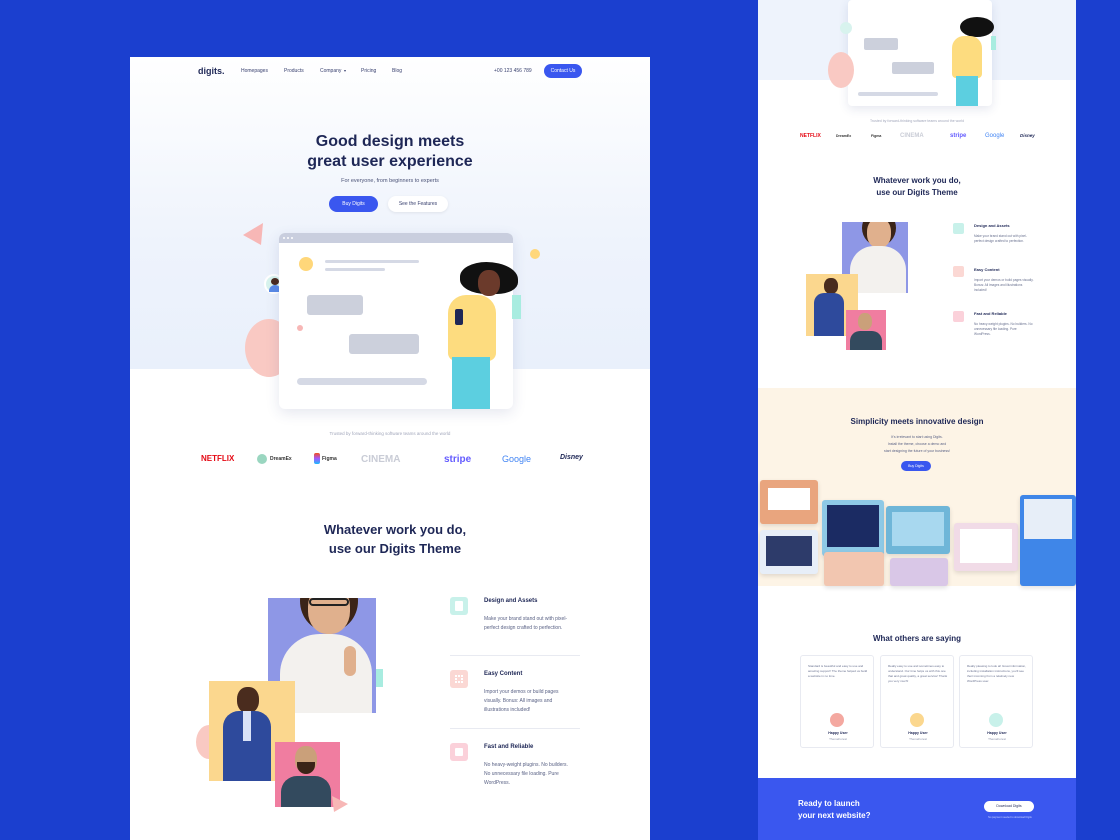  Describe the element at coordinates (306, 264) in the screenshot. I see `yellow-circle-decoration` at that location.